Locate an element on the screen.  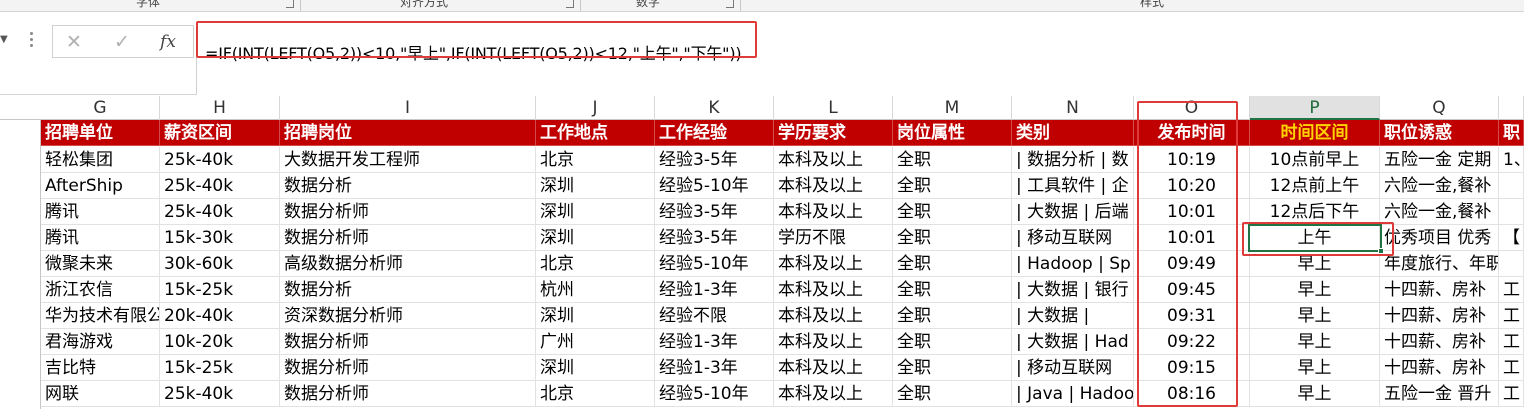
table-cell: 广州 is located at coordinates (595, 342).